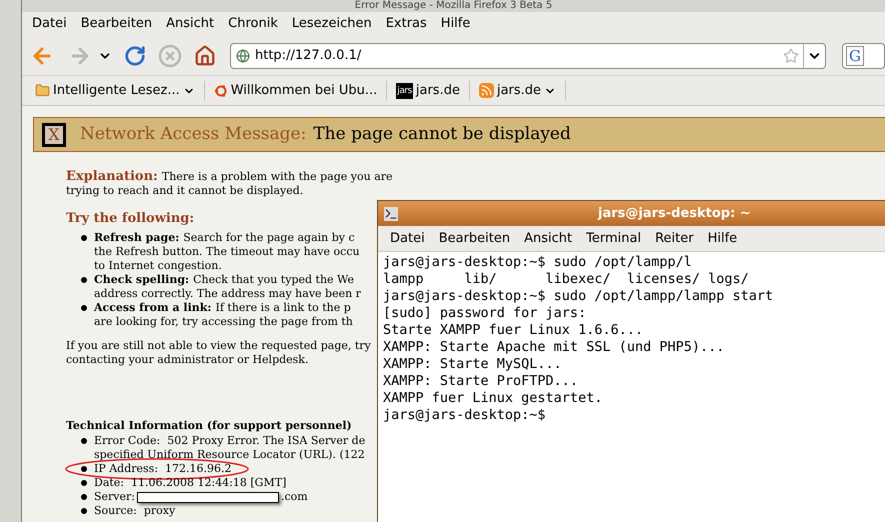  I want to click on reload-icon, so click(135, 55).